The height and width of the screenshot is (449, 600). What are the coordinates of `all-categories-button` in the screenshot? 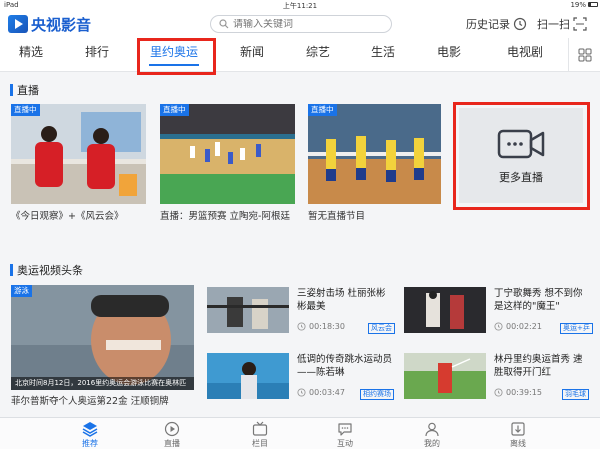 It's located at (584, 55).